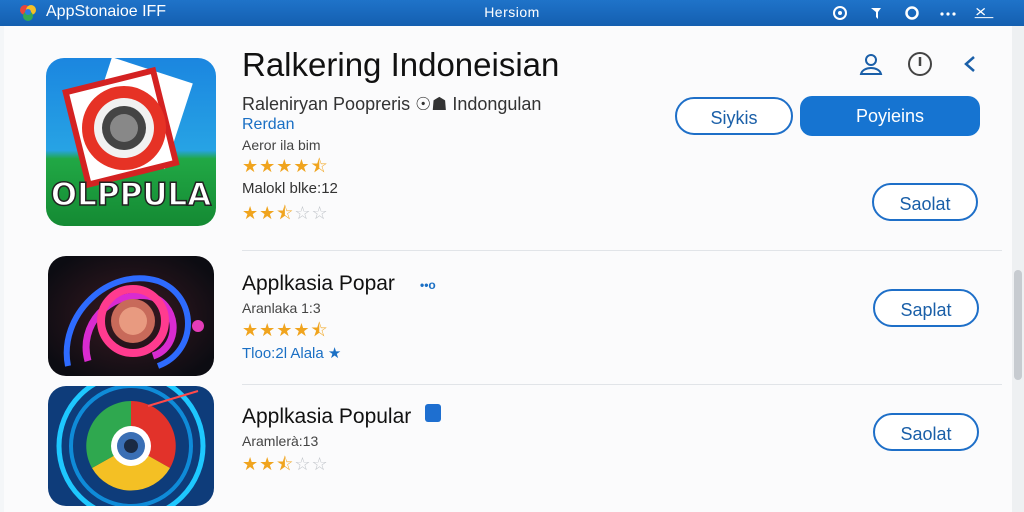 The image size is (1024, 512). I want to click on rating-label: Aeror ila bim, so click(281, 145).